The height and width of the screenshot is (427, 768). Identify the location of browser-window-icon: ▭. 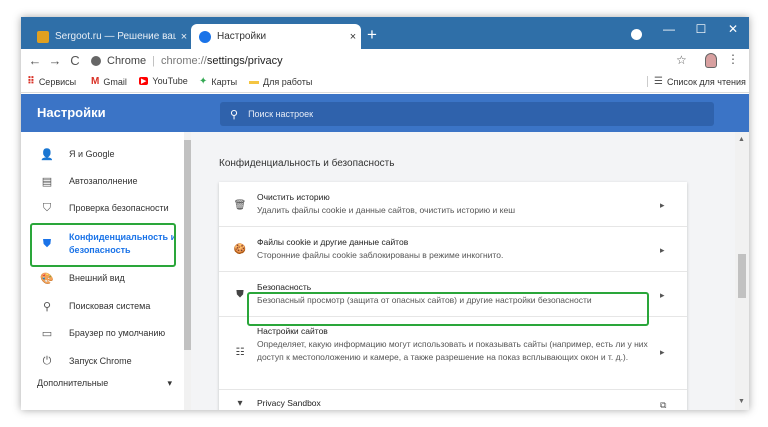
(47, 333).